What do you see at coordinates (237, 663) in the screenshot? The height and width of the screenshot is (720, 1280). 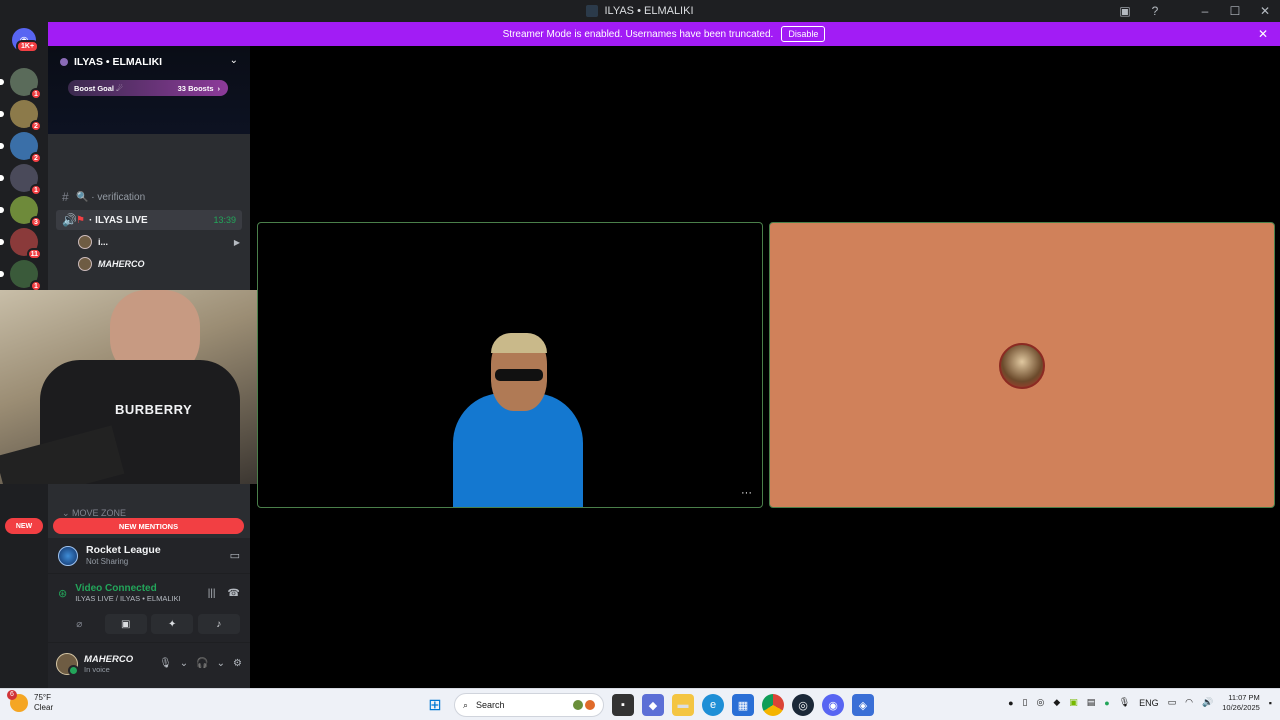 I see `gear-icon: ⚙` at bounding box center [237, 663].